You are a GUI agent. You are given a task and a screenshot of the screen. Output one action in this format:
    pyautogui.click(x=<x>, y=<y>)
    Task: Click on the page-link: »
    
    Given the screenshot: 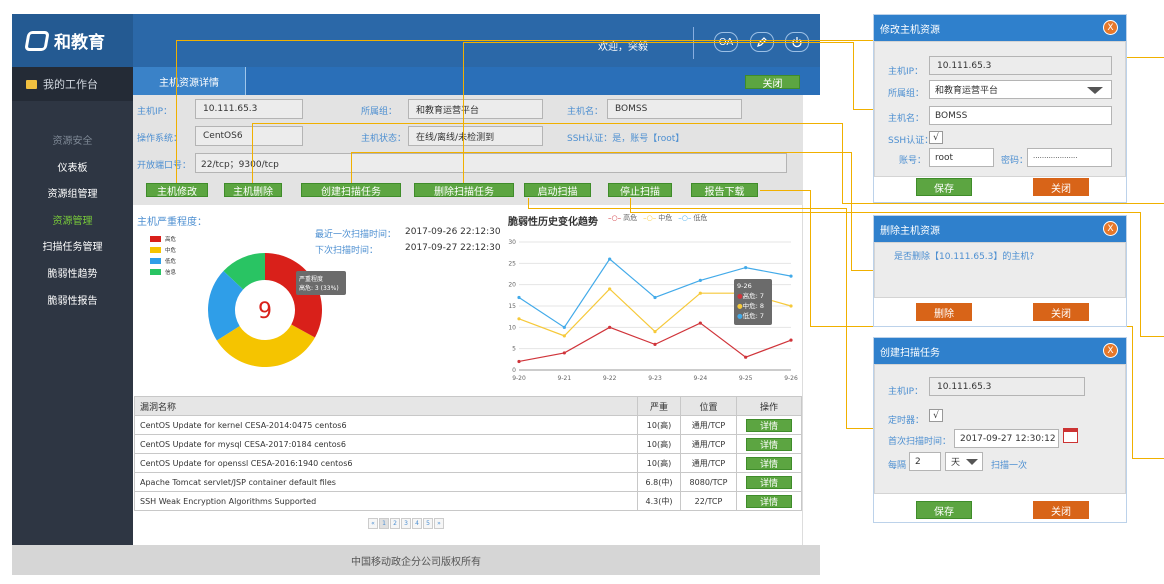 What is the action you would take?
    pyautogui.click(x=439, y=523)
    